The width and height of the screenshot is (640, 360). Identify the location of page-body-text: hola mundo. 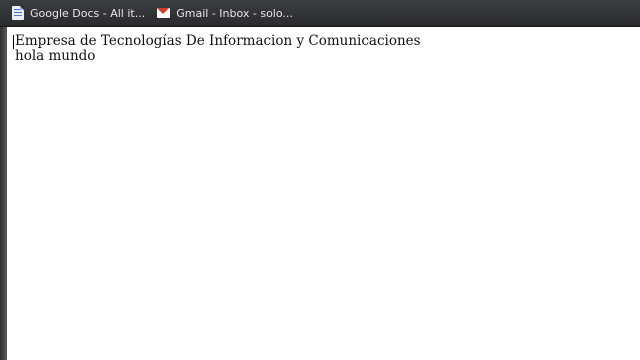
(55, 56).